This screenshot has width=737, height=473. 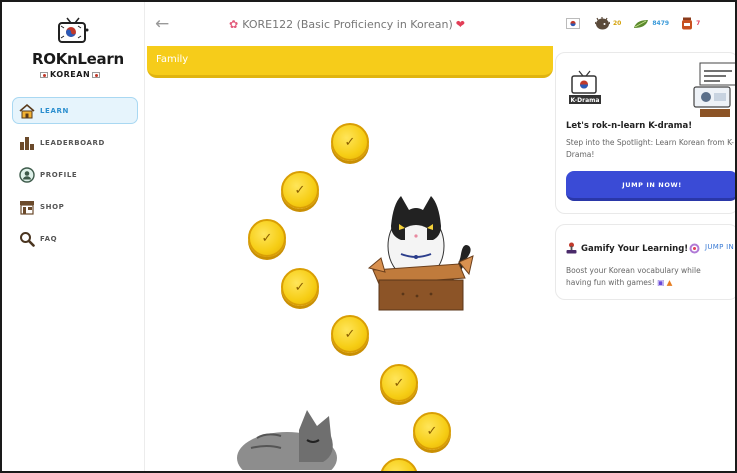 What do you see at coordinates (669, 282) in the screenshot?
I see `fire-icon: ▲` at bounding box center [669, 282].